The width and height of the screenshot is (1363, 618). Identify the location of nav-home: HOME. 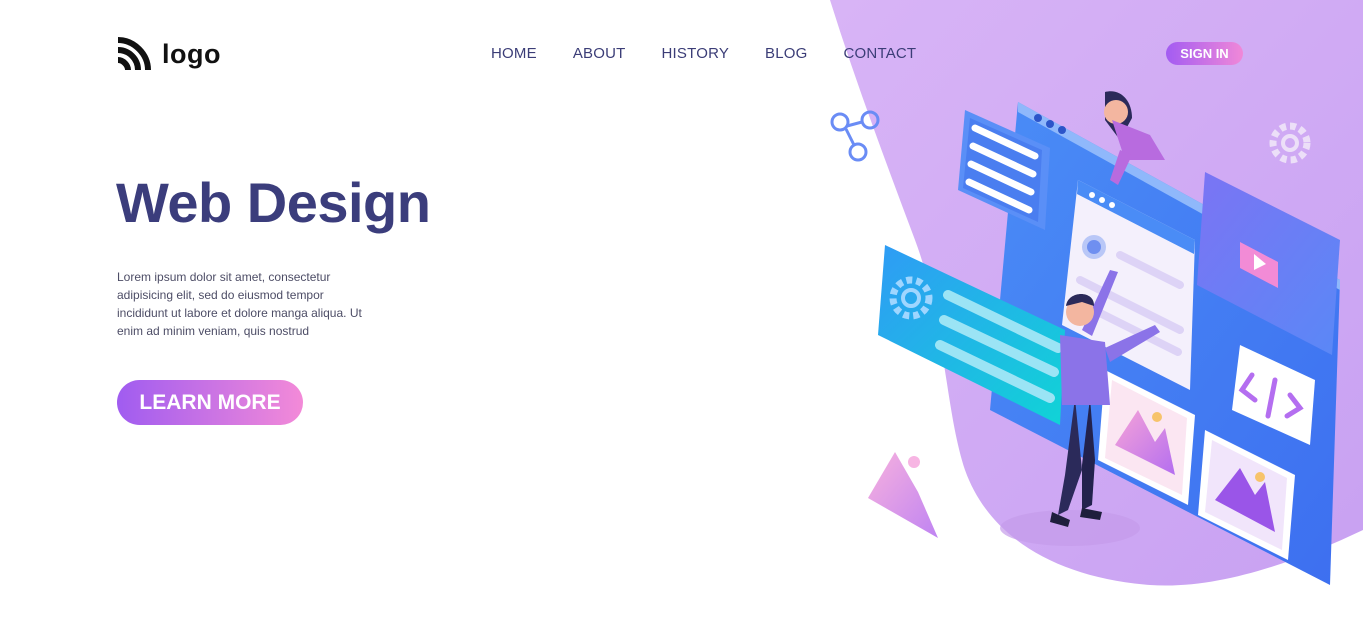
(514, 53).